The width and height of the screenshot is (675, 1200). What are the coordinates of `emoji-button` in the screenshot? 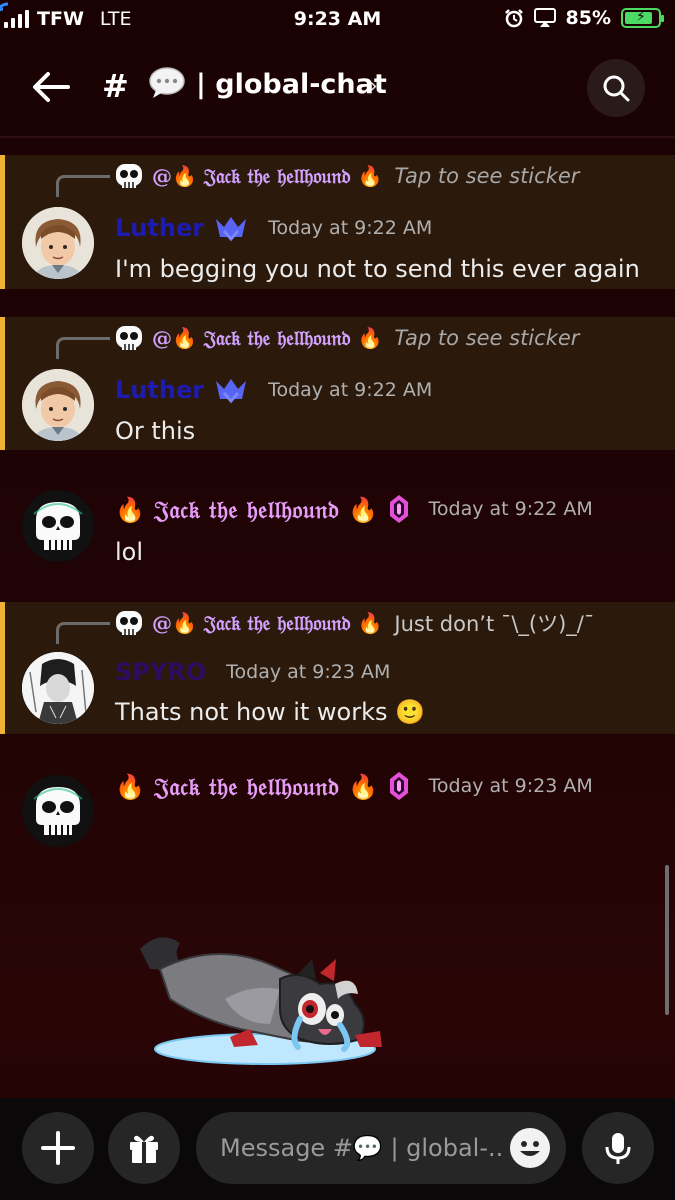 It's located at (530, 1148).